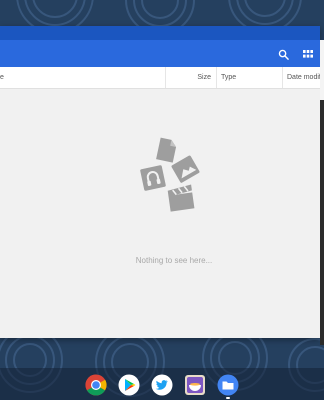  Describe the element at coordinates (181, 198) in the screenshot. I see `video-icon` at that location.